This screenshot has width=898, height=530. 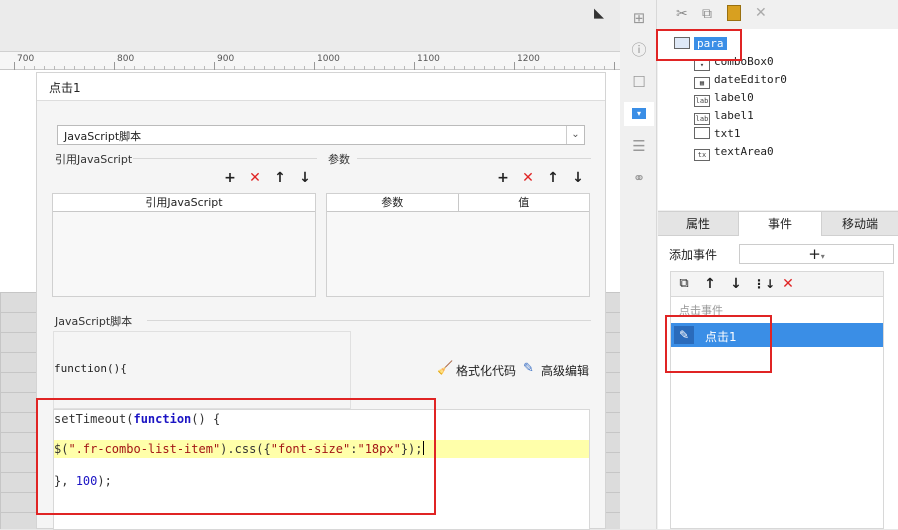 I want to click on textbox-icon, so click(x=702, y=133).